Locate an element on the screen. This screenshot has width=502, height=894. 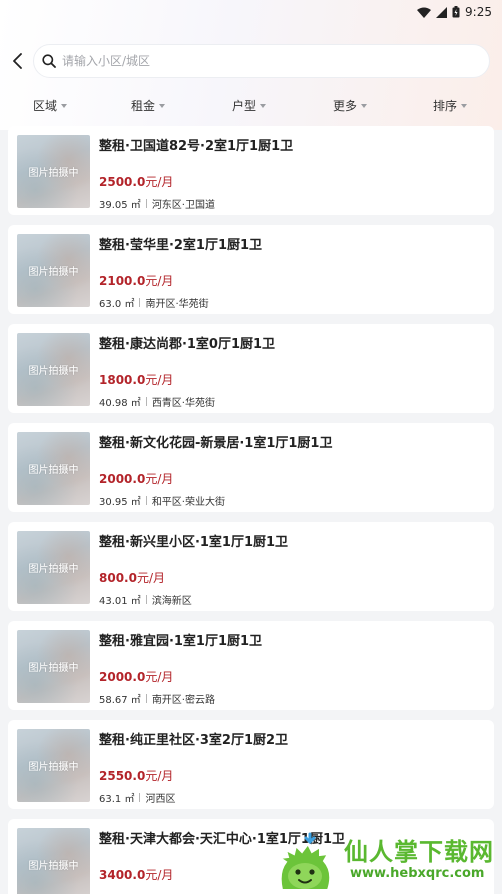
search-row is located at coordinates (251, 61).